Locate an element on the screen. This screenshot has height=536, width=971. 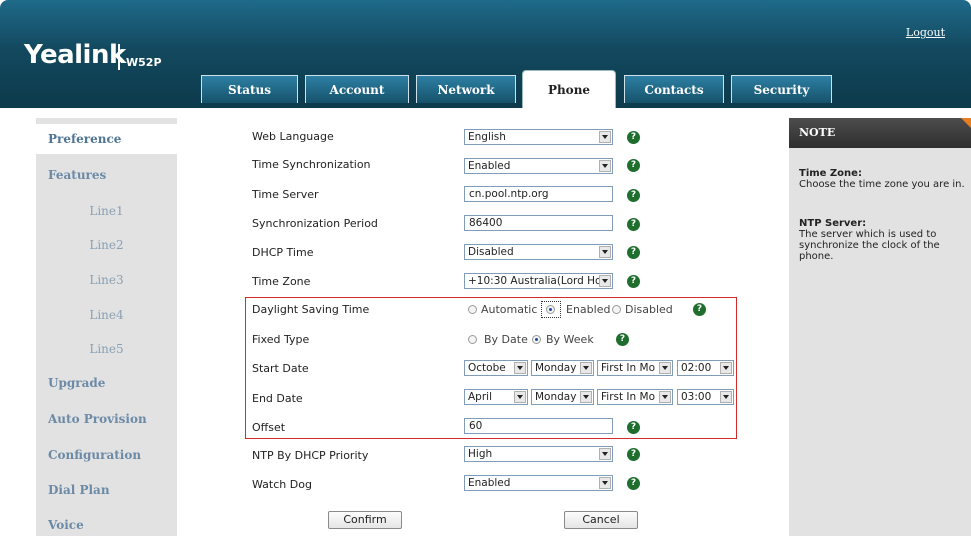
note-heading: NOTE is located at coordinates (880, 133).